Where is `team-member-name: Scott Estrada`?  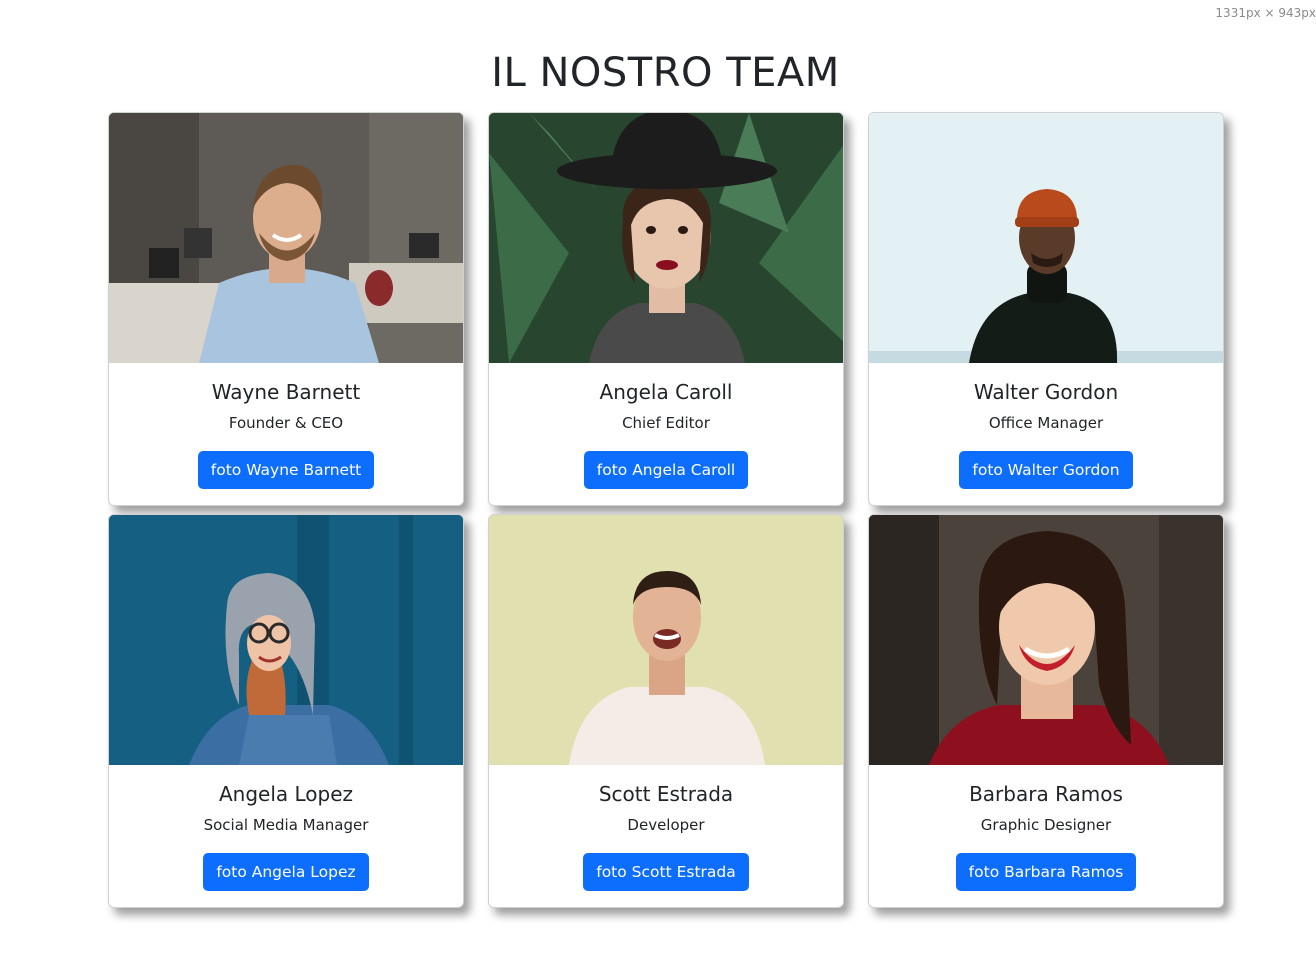 team-member-name: Scott Estrada is located at coordinates (666, 794).